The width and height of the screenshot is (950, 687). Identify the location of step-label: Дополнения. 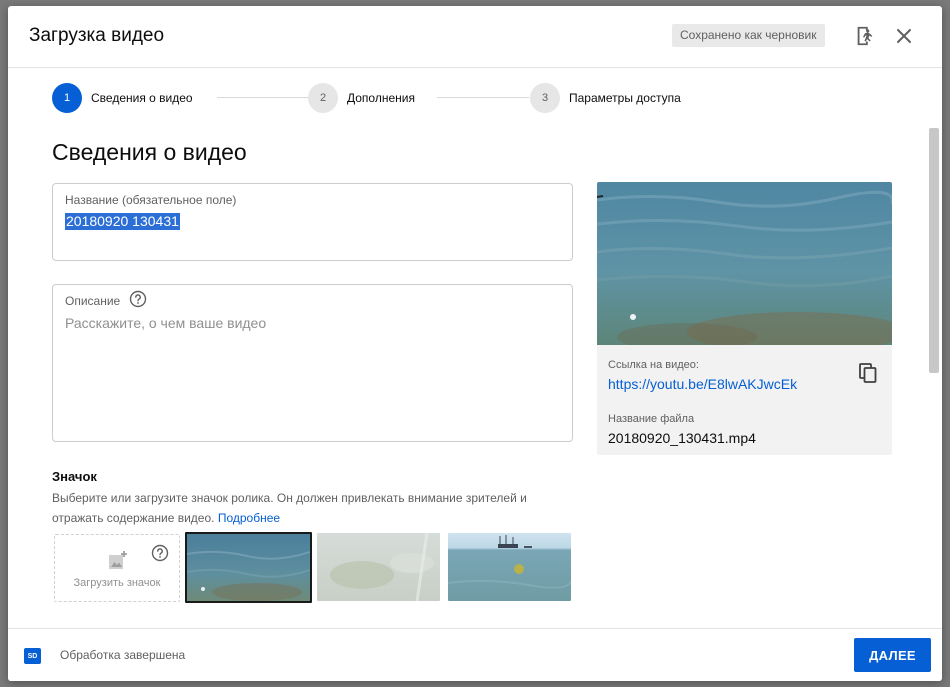
(381, 98).